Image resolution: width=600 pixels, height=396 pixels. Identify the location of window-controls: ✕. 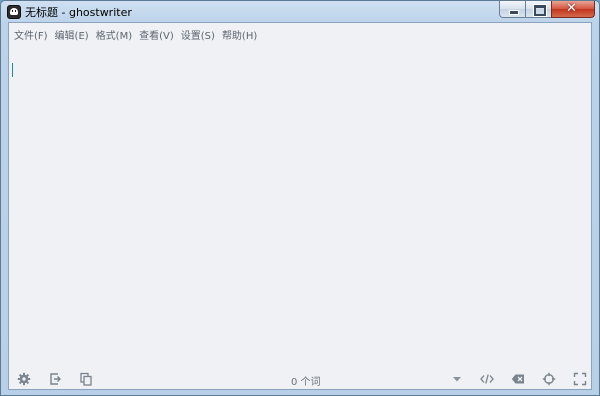
(547, 10).